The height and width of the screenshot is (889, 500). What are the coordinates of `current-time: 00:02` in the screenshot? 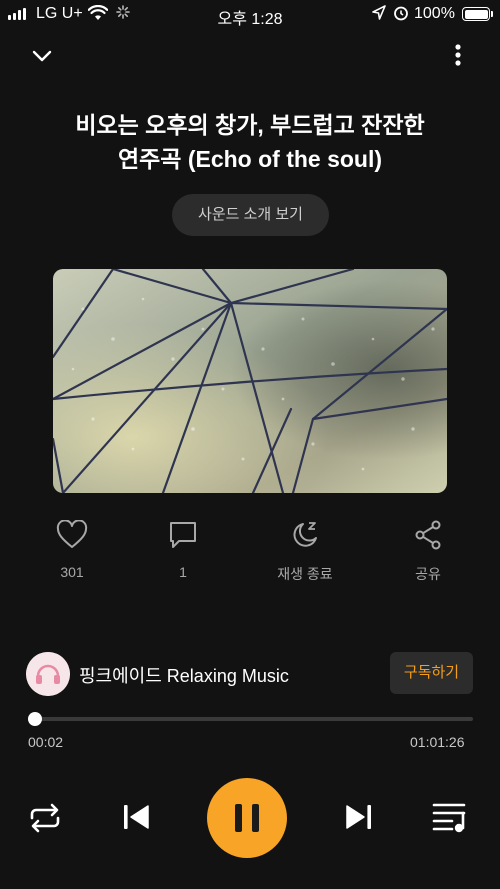 It's located at (46, 742).